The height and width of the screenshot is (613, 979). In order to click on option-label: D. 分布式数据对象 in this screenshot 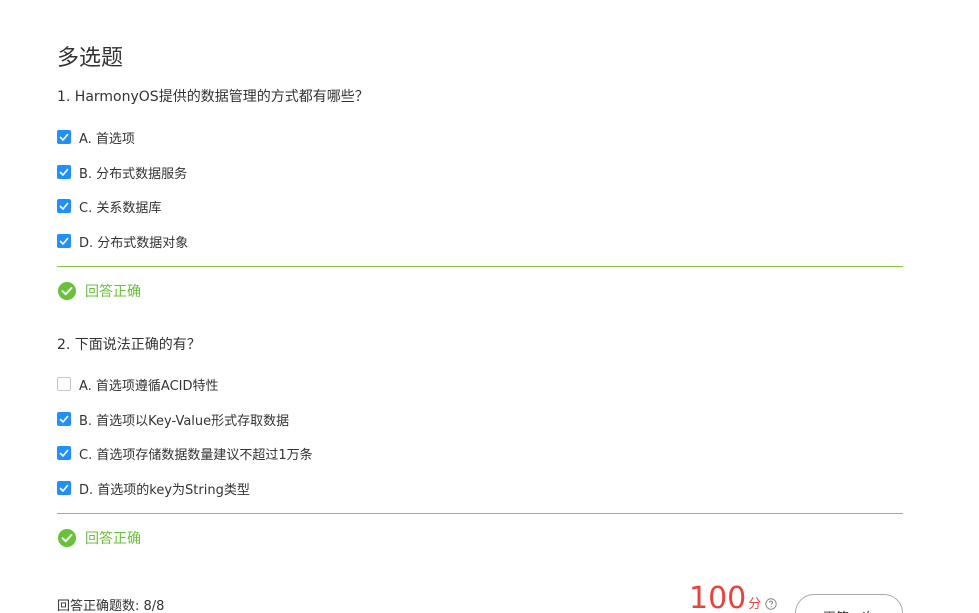, I will do `click(134, 243)`.